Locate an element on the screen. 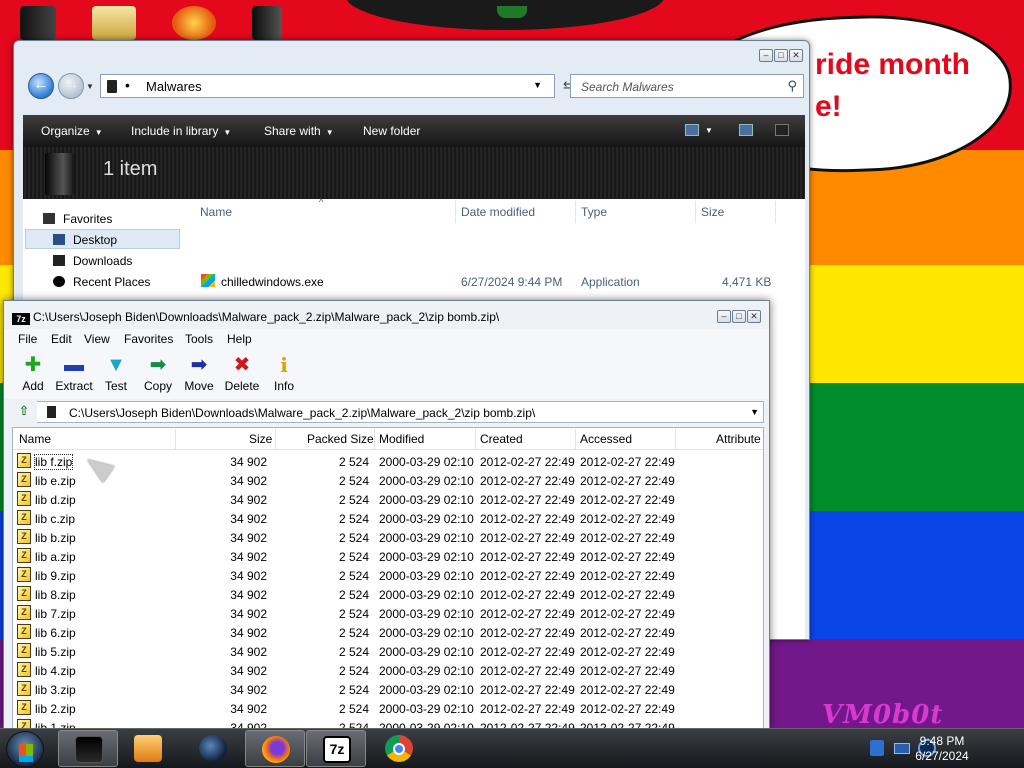  application-icon is located at coordinates (208, 280).